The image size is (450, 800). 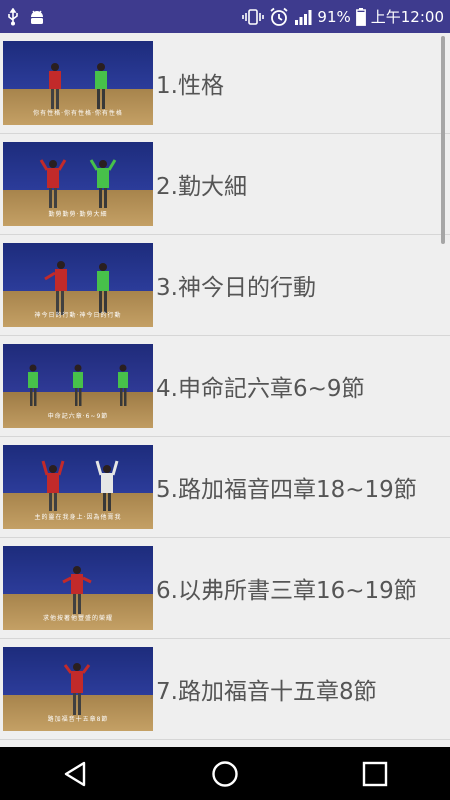 I want to click on recents-button, so click(x=375, y=773).